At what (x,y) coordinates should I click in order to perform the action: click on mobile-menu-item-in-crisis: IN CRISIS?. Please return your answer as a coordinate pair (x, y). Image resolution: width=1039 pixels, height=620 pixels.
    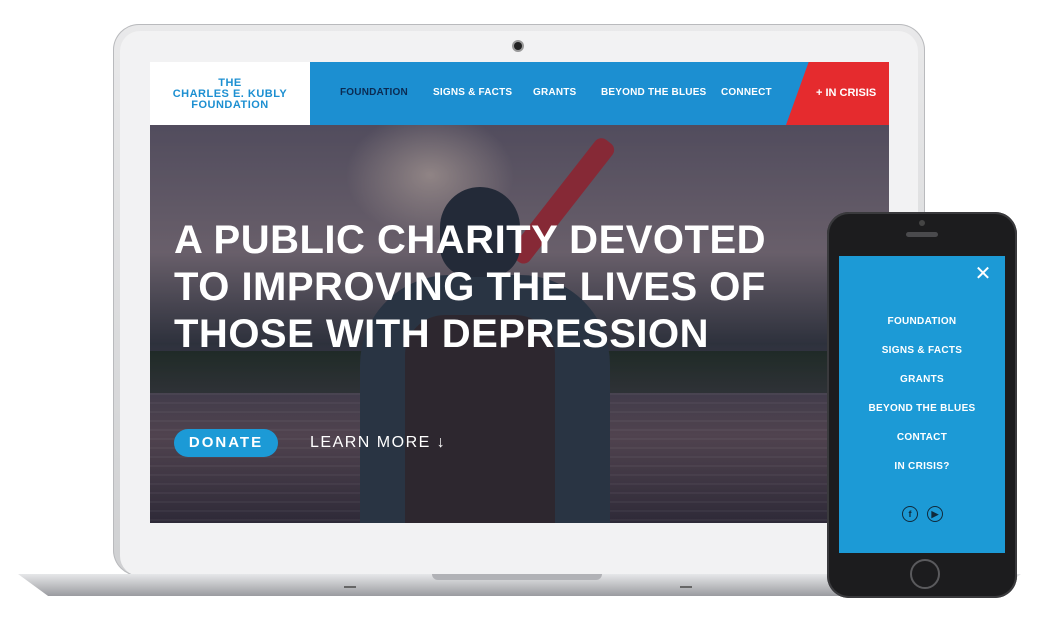
    Looking at the image, I should click on (922, 466).